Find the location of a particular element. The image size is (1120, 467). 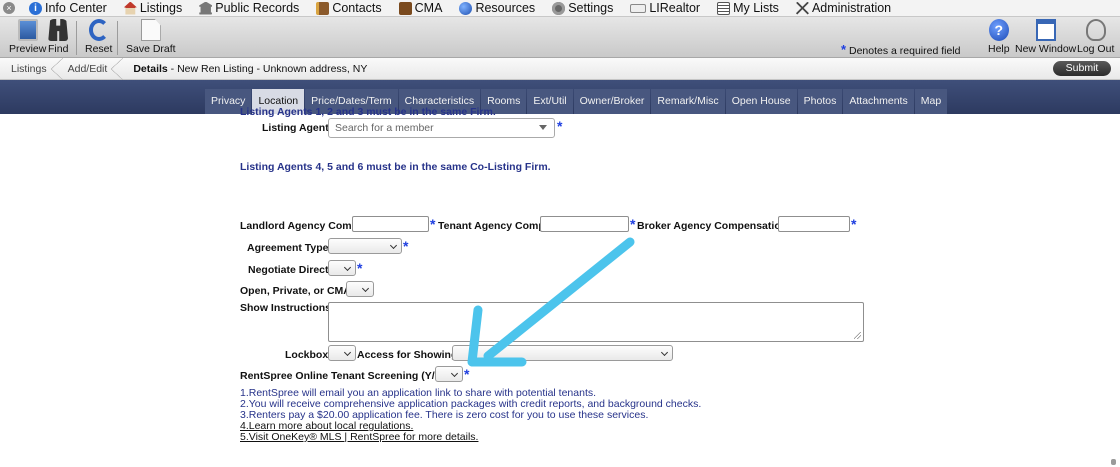

document-icon is located at coordinates (150, 30).